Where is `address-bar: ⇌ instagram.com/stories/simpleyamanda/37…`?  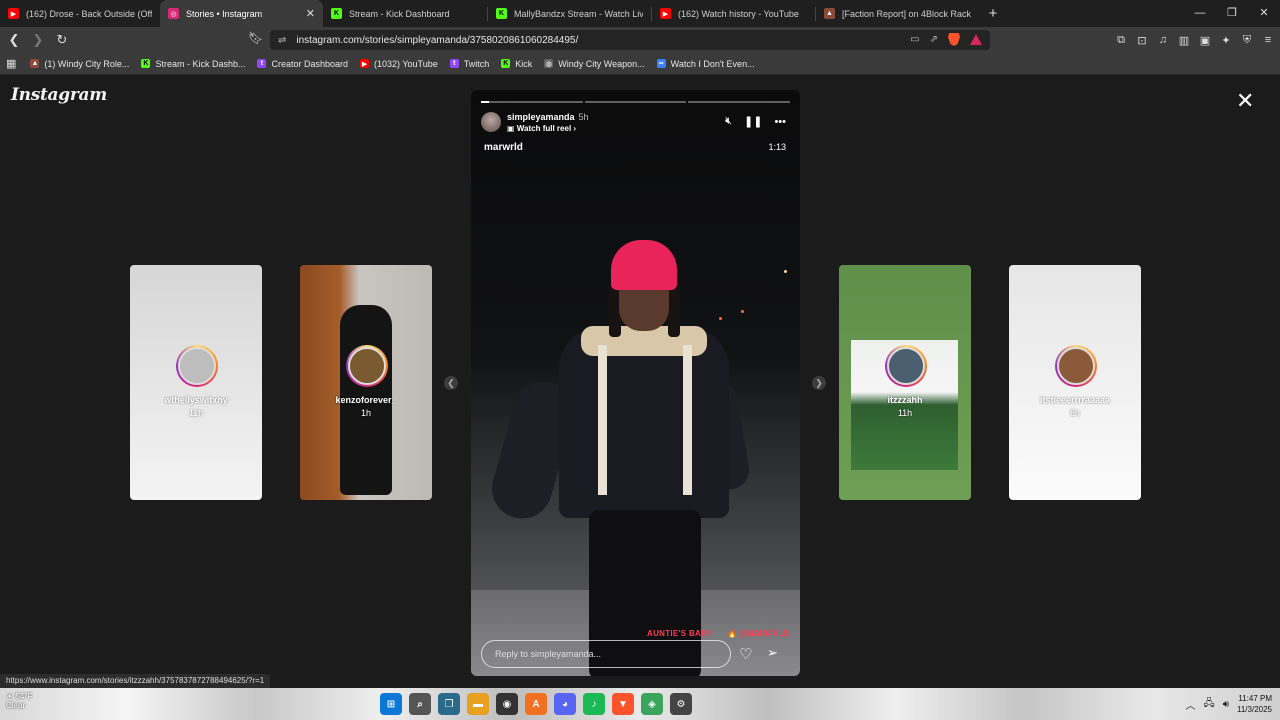
address-bar: ⇌ instagram.com/stories/simpleyamanda/37… is located at coordinates (630, 40).